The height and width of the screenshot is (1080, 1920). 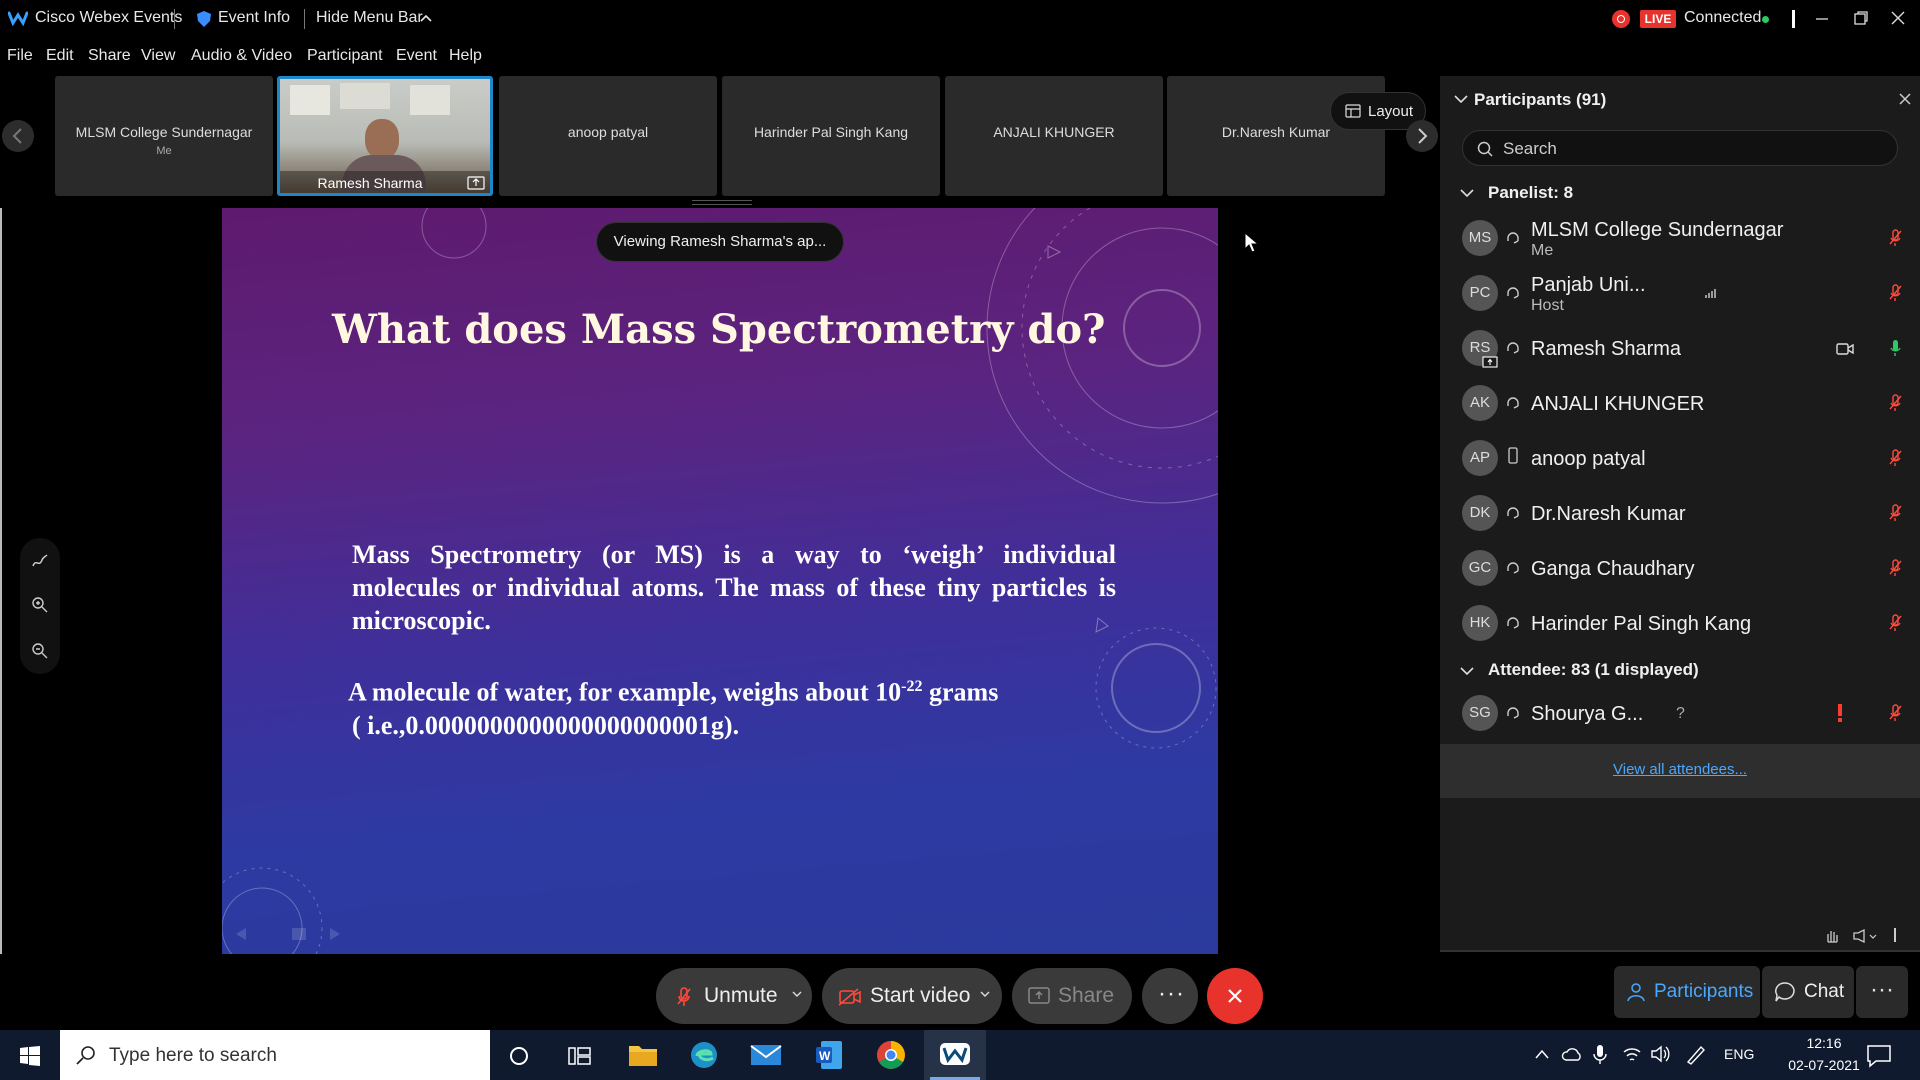 I want to click on minimize-icon, so click(x=1822, y=19).